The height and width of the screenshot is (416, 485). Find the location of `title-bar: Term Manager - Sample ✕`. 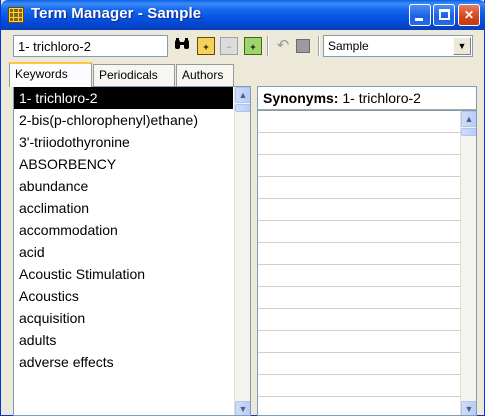

title-bar: Term Manager - Sample ✕ is located at coordinates (243, 15).